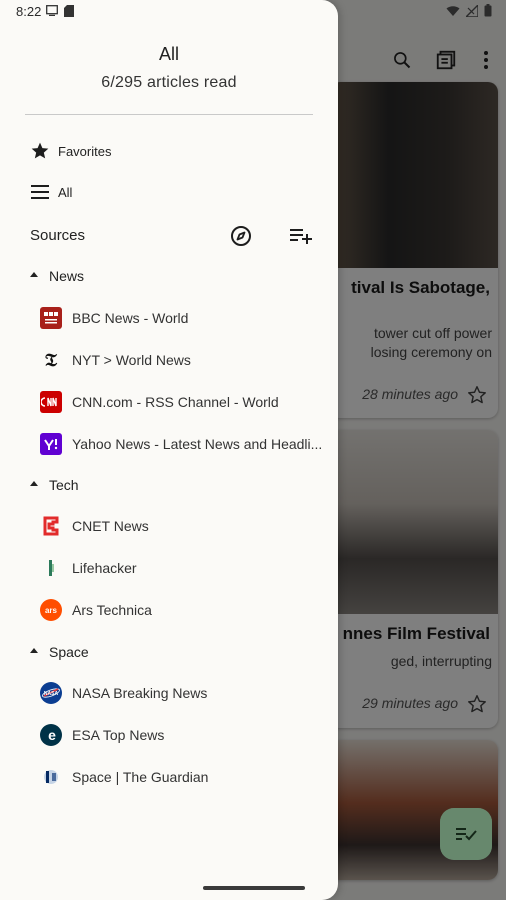  What do you see at coordinates (169, 276) in the screenshot?
I see `group-news: News` at bounding box center [169, 276].